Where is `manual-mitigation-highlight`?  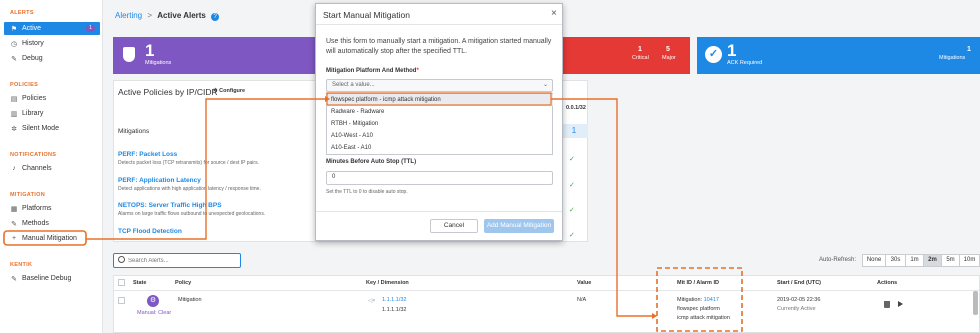 manual-mitigation-highlight is located at coordinates (45, 238).